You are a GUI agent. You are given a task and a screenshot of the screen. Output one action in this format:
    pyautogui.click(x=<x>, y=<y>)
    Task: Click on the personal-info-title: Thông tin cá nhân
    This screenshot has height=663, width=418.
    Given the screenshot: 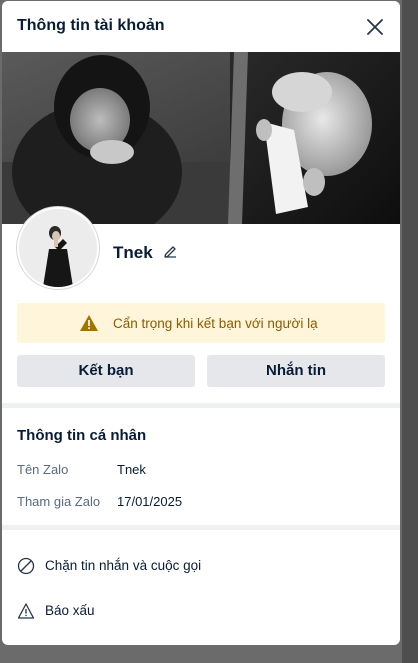 What is the action you would take?
    pyautogui.click(x=82, y=435)
    